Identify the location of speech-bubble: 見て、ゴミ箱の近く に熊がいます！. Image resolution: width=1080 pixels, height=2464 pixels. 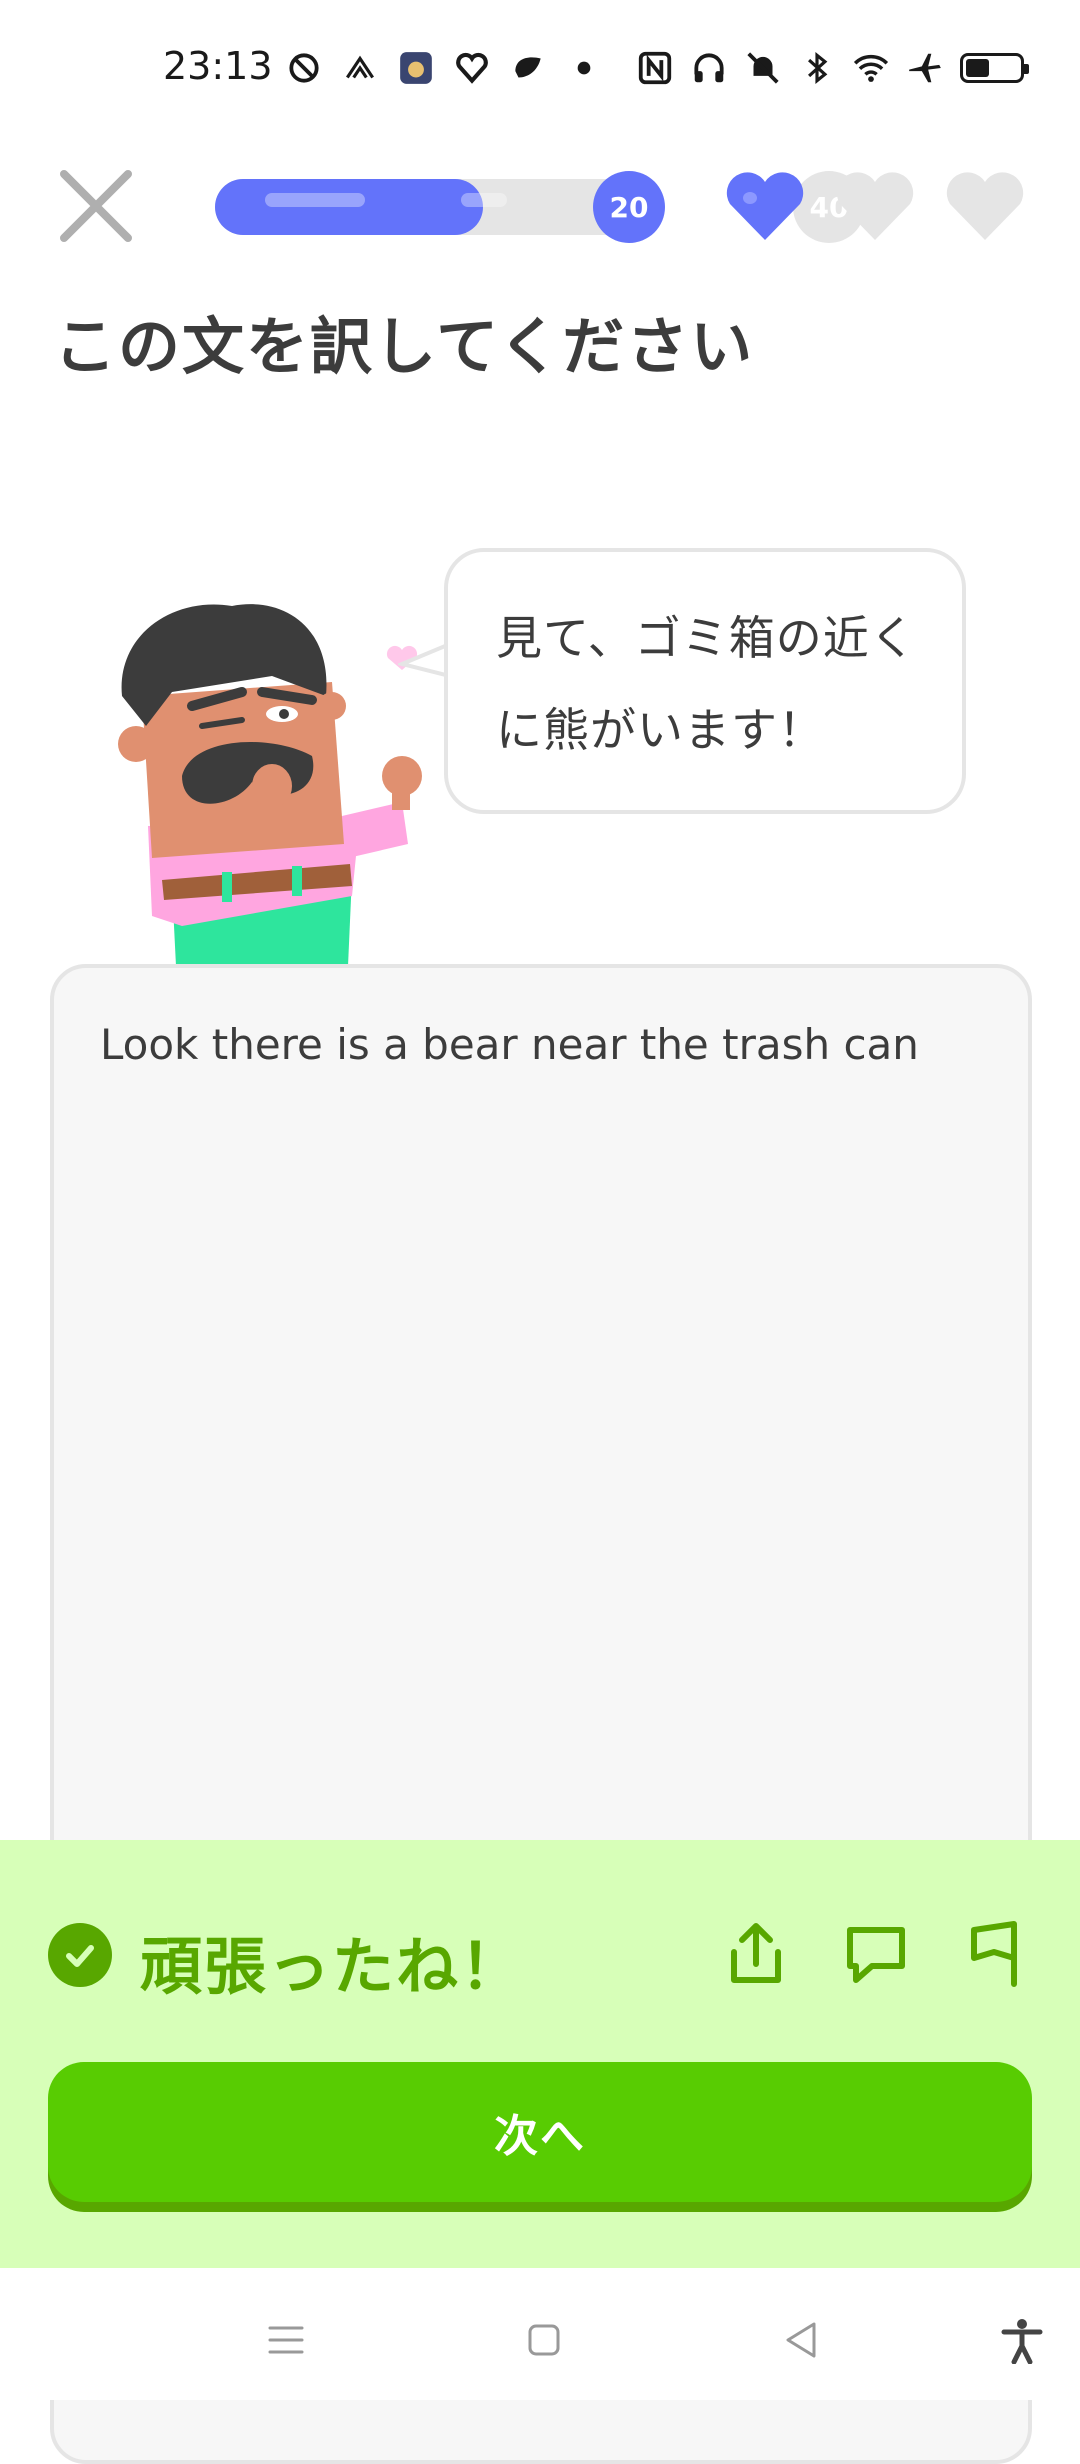
(705, 681).